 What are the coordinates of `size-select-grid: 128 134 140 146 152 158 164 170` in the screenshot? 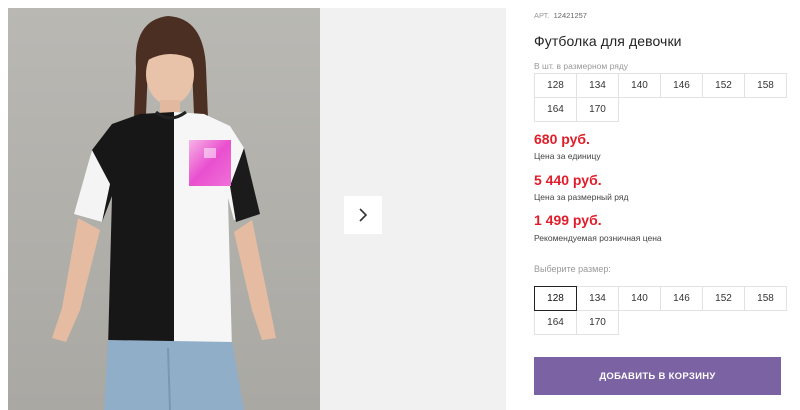 It's located at (660, 310).